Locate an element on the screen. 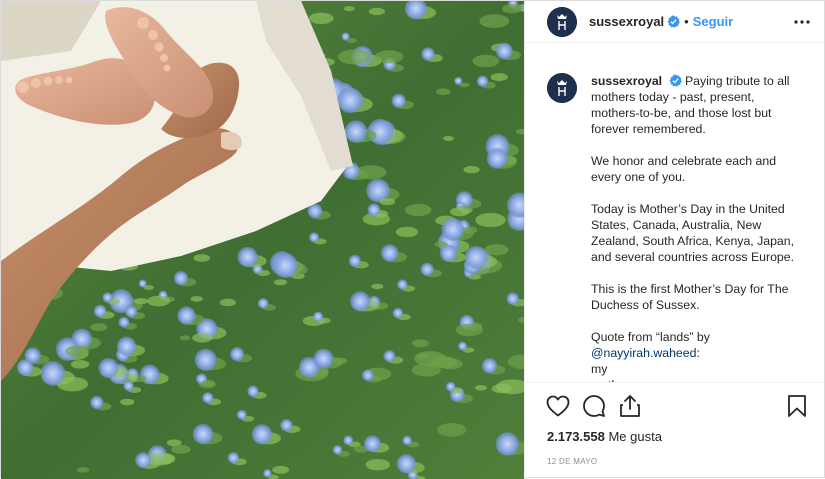 This screenshot has height=479, width=825. share-icon is located at coordinates (630, 406).